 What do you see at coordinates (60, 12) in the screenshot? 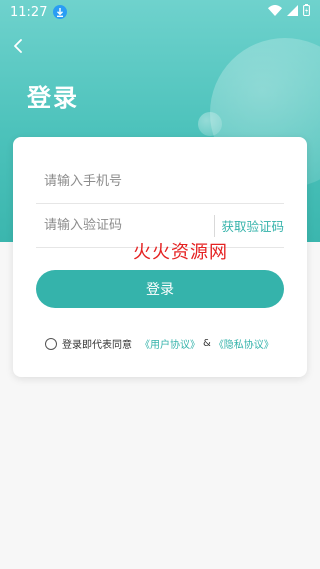
I see `download-icon` at bounding box center [60, 12].